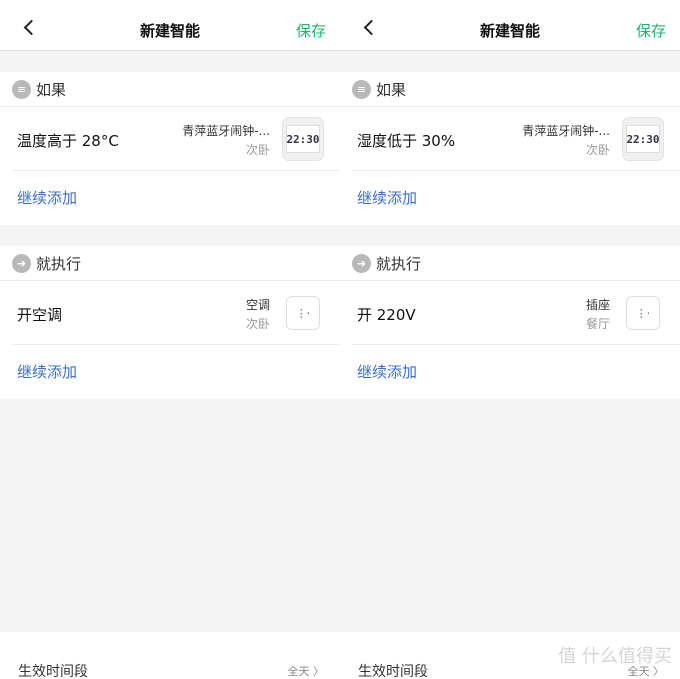 This screenshot has height=679, width=680. I want to click on then-section: ➜ 就执行 开空调 空调次卧 ⋮⋅ 继续添加, so click(170, 322).